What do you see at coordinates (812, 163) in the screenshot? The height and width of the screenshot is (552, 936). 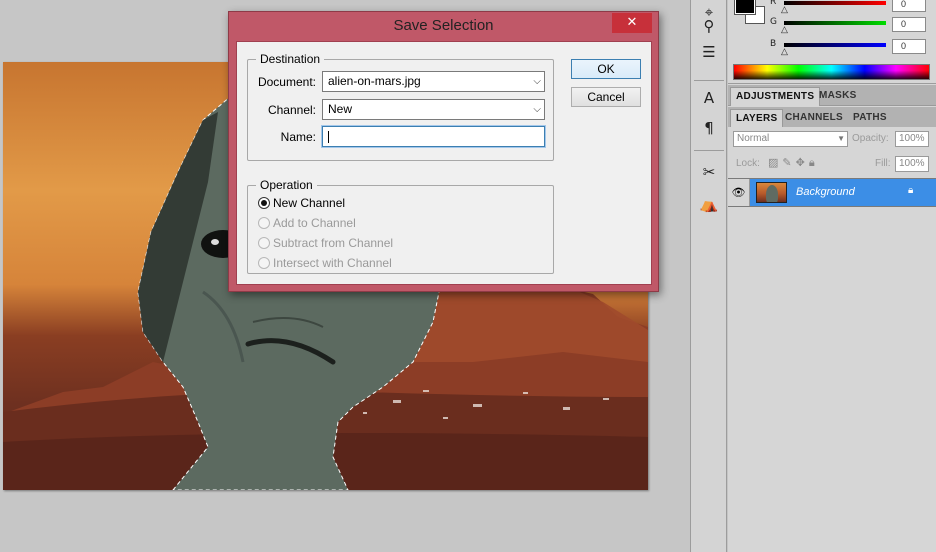 I see `lock-all-icon: 🔒︎` at bounding box center [812, 163].